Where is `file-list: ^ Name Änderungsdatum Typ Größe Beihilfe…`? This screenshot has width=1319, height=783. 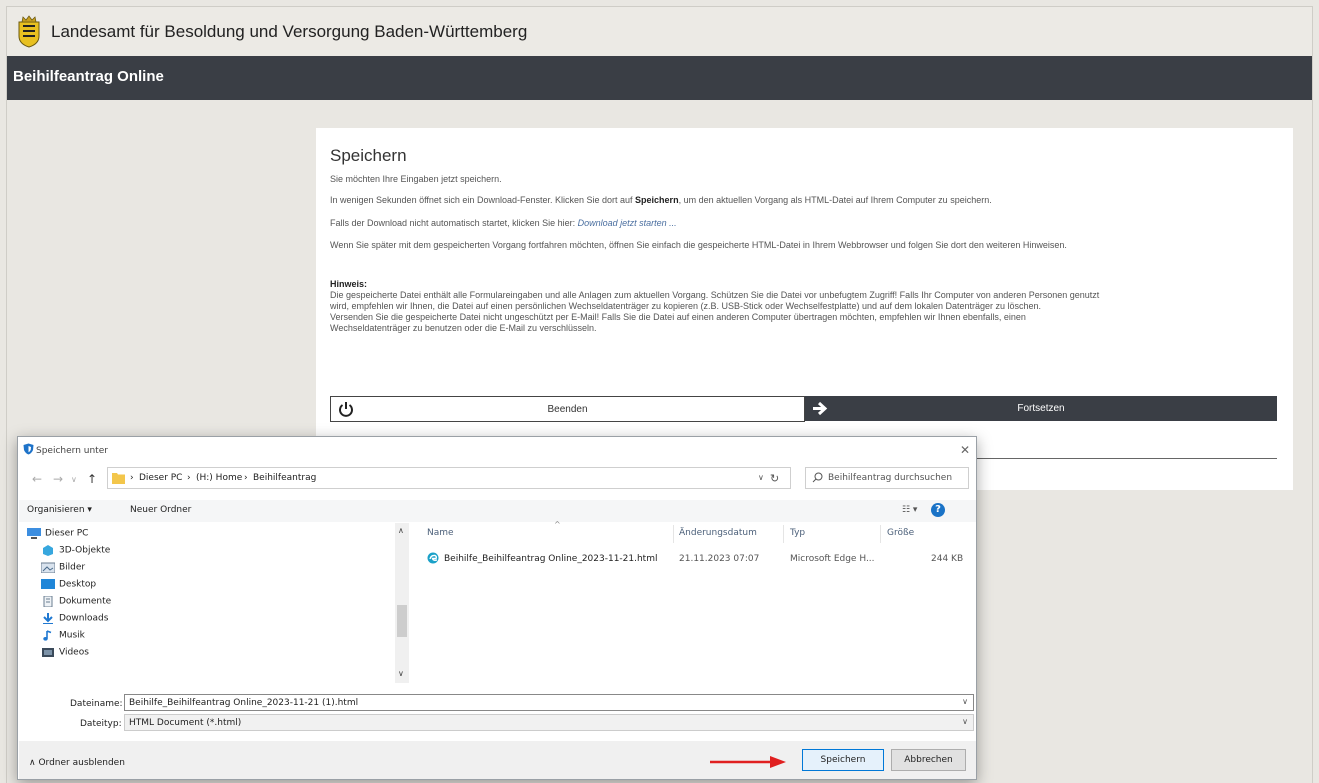 file-list: ^ Name Änderungsdatum Typ Größe Beihilfe… is located at coordinates (695, 601).